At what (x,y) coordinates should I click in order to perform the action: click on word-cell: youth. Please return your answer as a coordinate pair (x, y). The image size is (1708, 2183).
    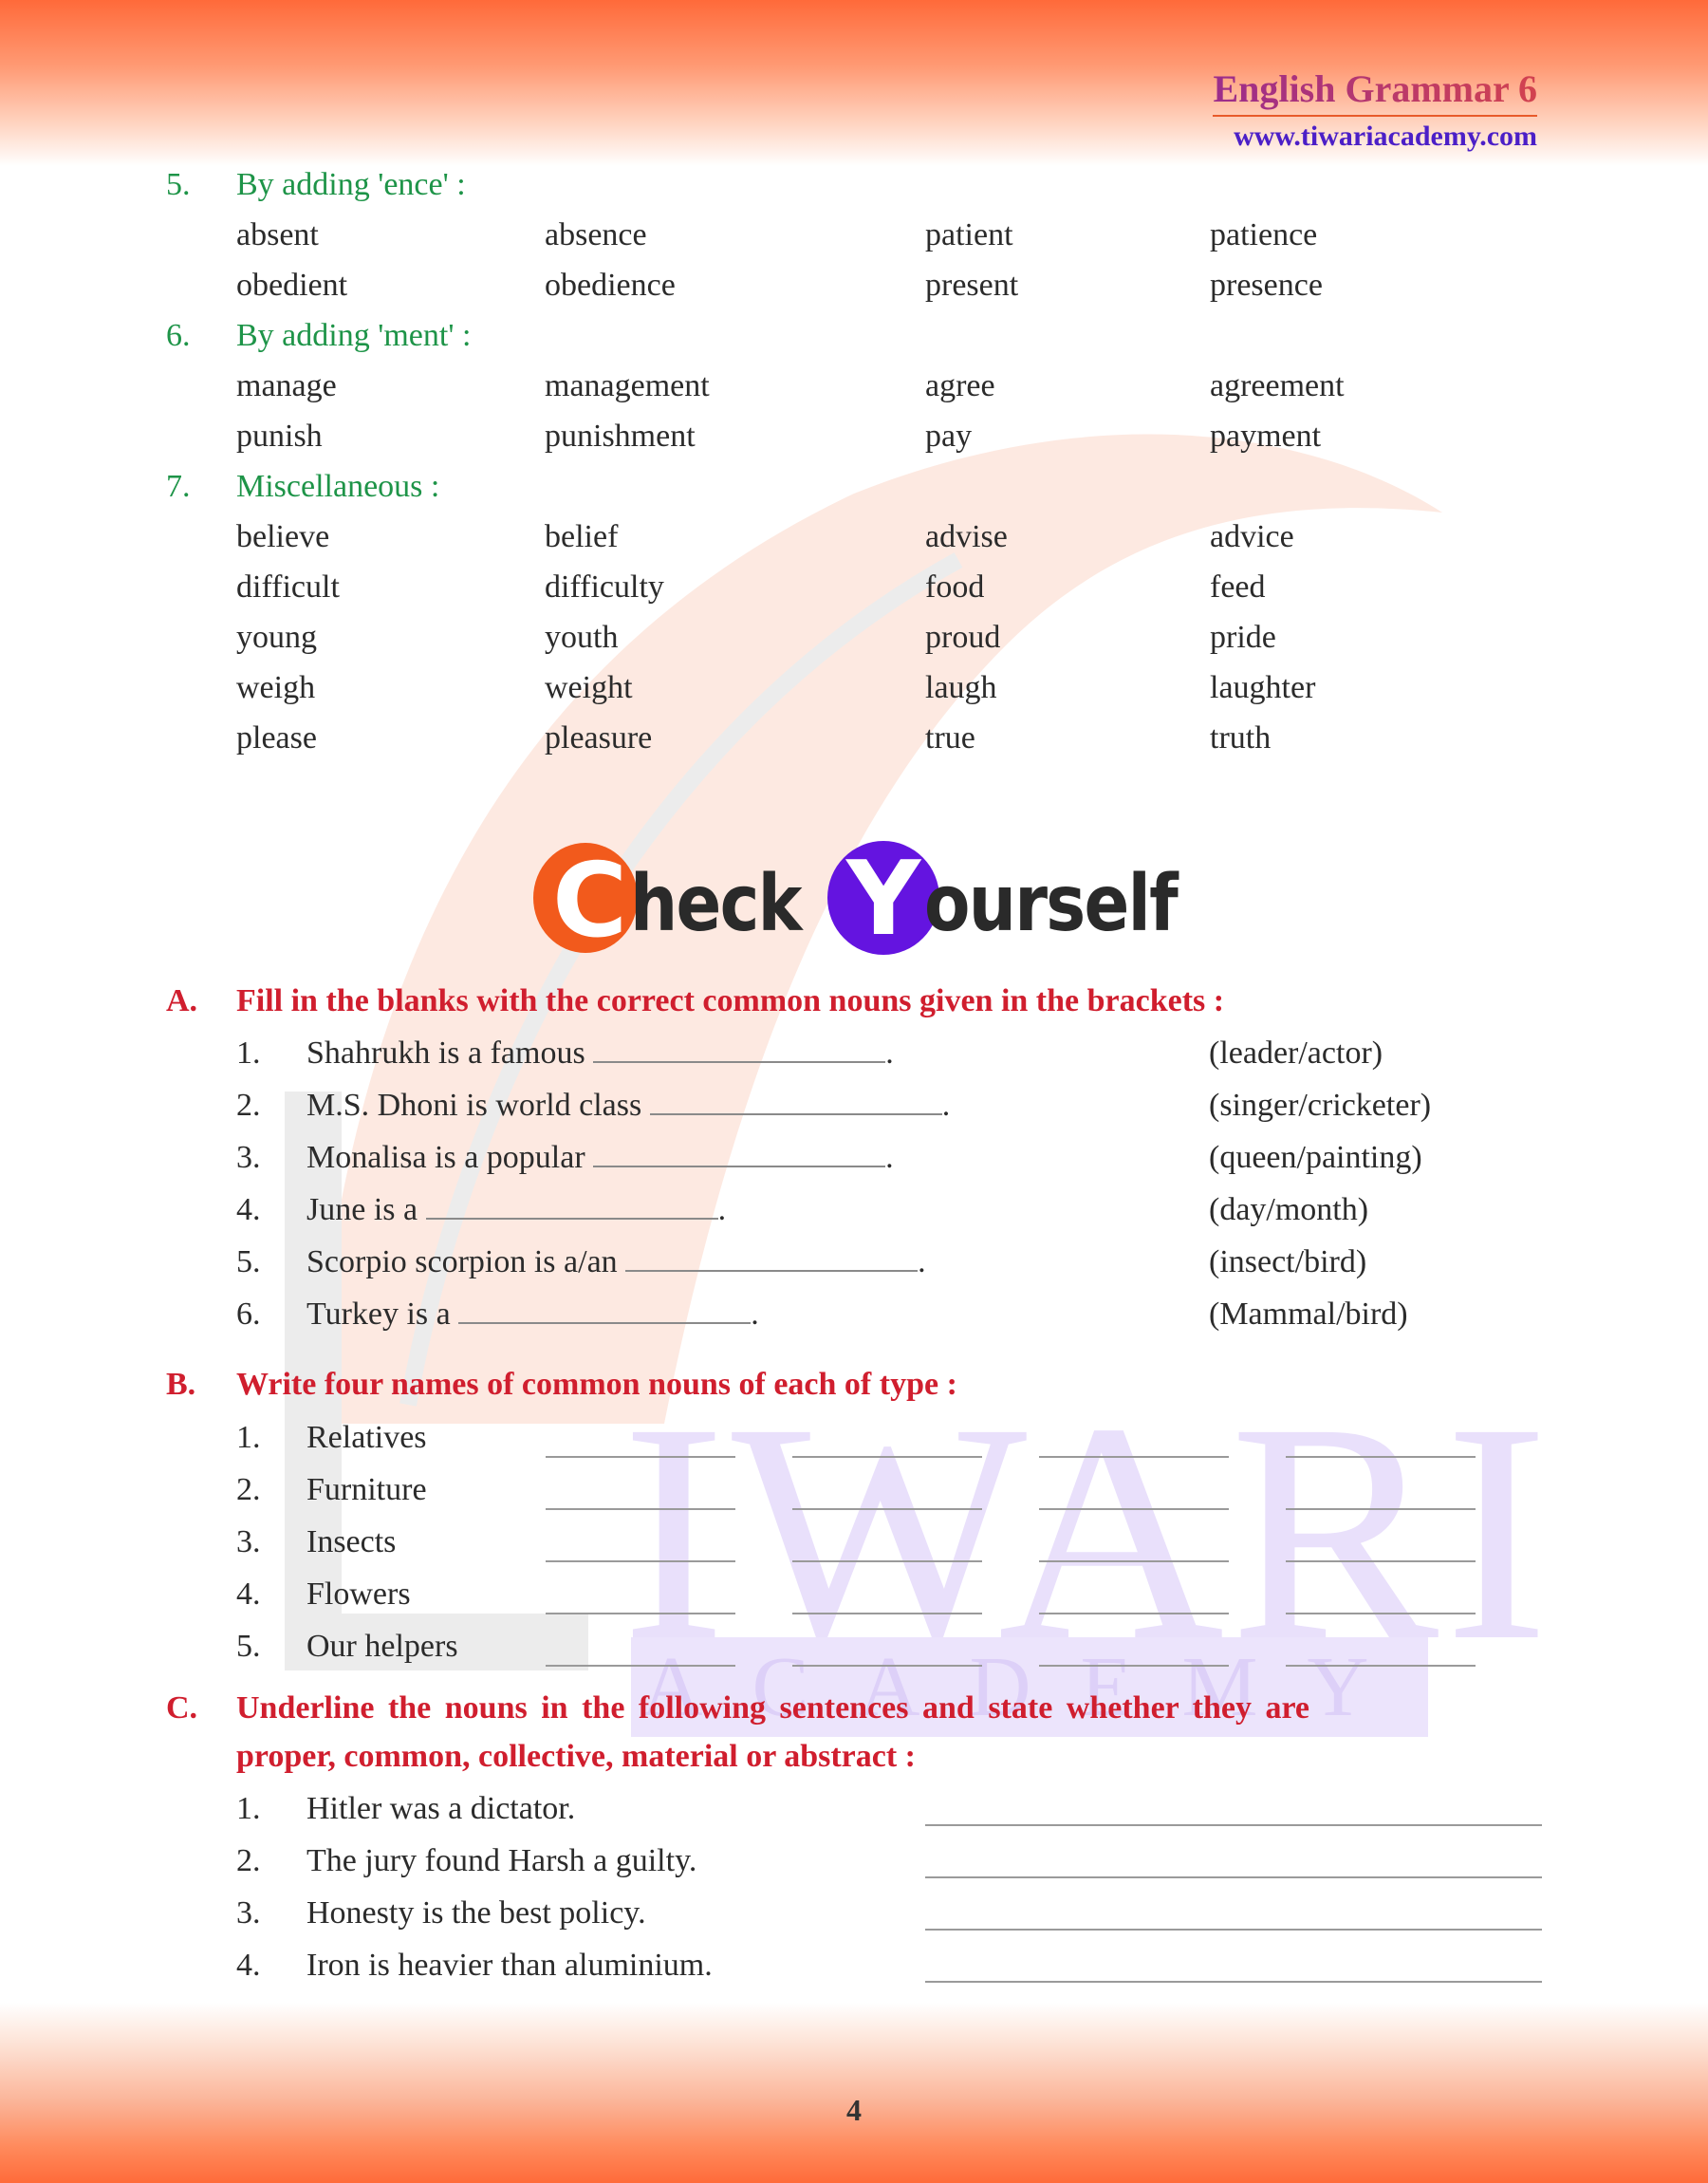
    Looking at the image, I should click on (582, 637).